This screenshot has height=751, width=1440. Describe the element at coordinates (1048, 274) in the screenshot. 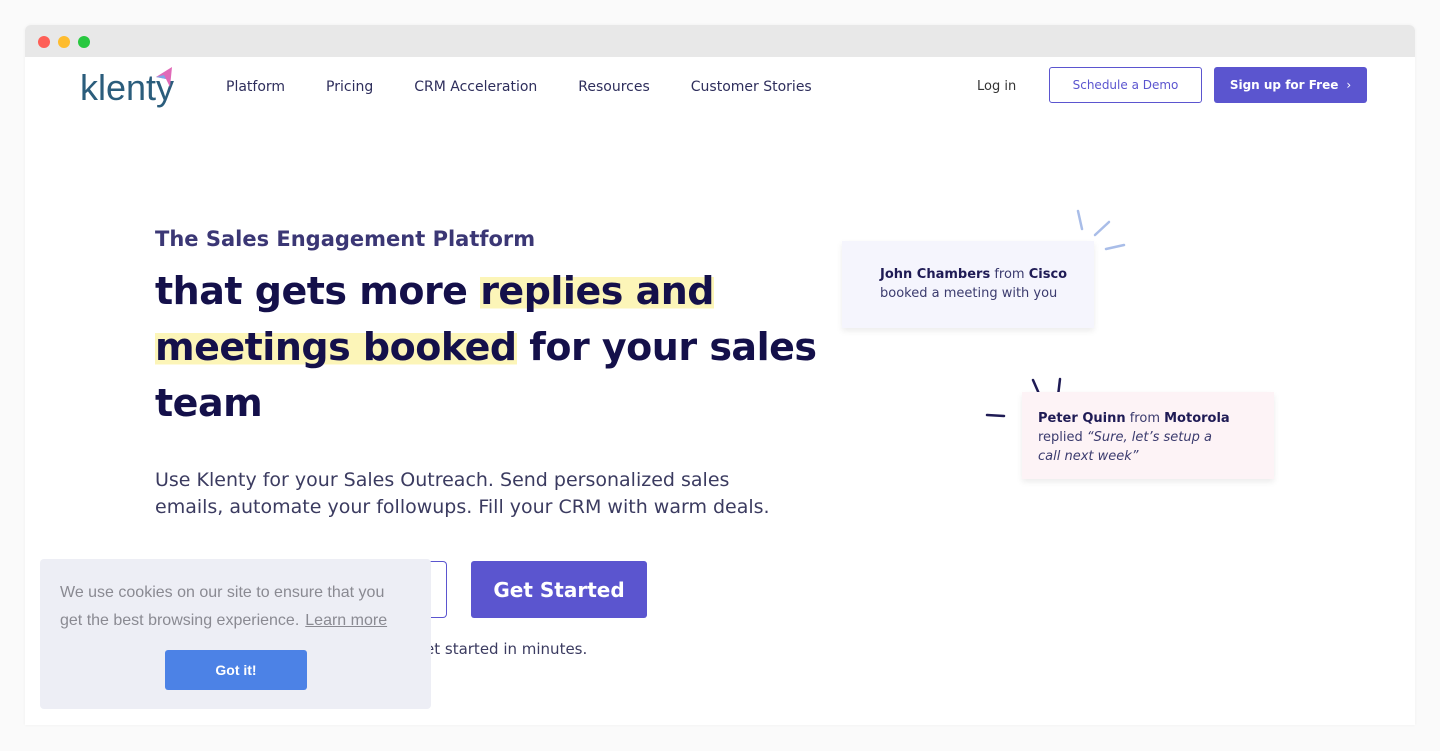

I see `company-name: Cisco` at that location.